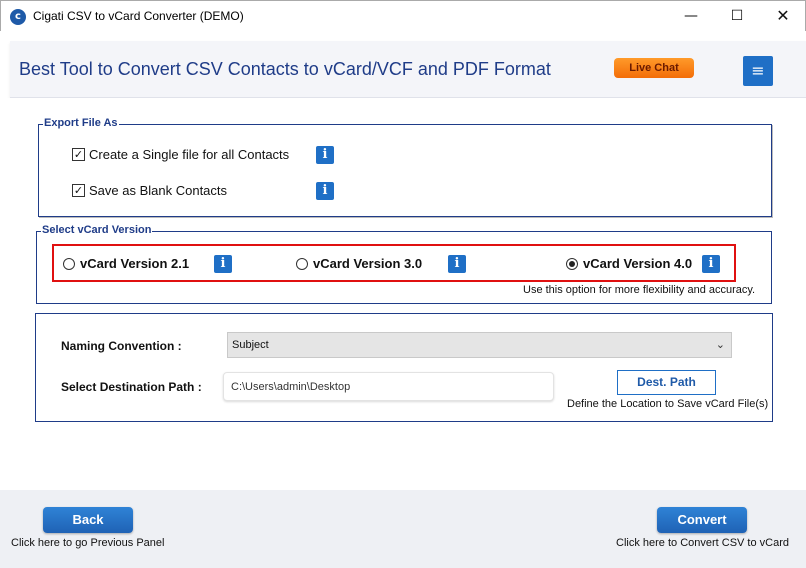 Image resolution: width=806 pixels, height=568 pixels. What do you see at coordinates (367, 263) in the screenshot?
I see `vcard-3-0-label: vCard Version 3.0` at bounding box center [367, 263].